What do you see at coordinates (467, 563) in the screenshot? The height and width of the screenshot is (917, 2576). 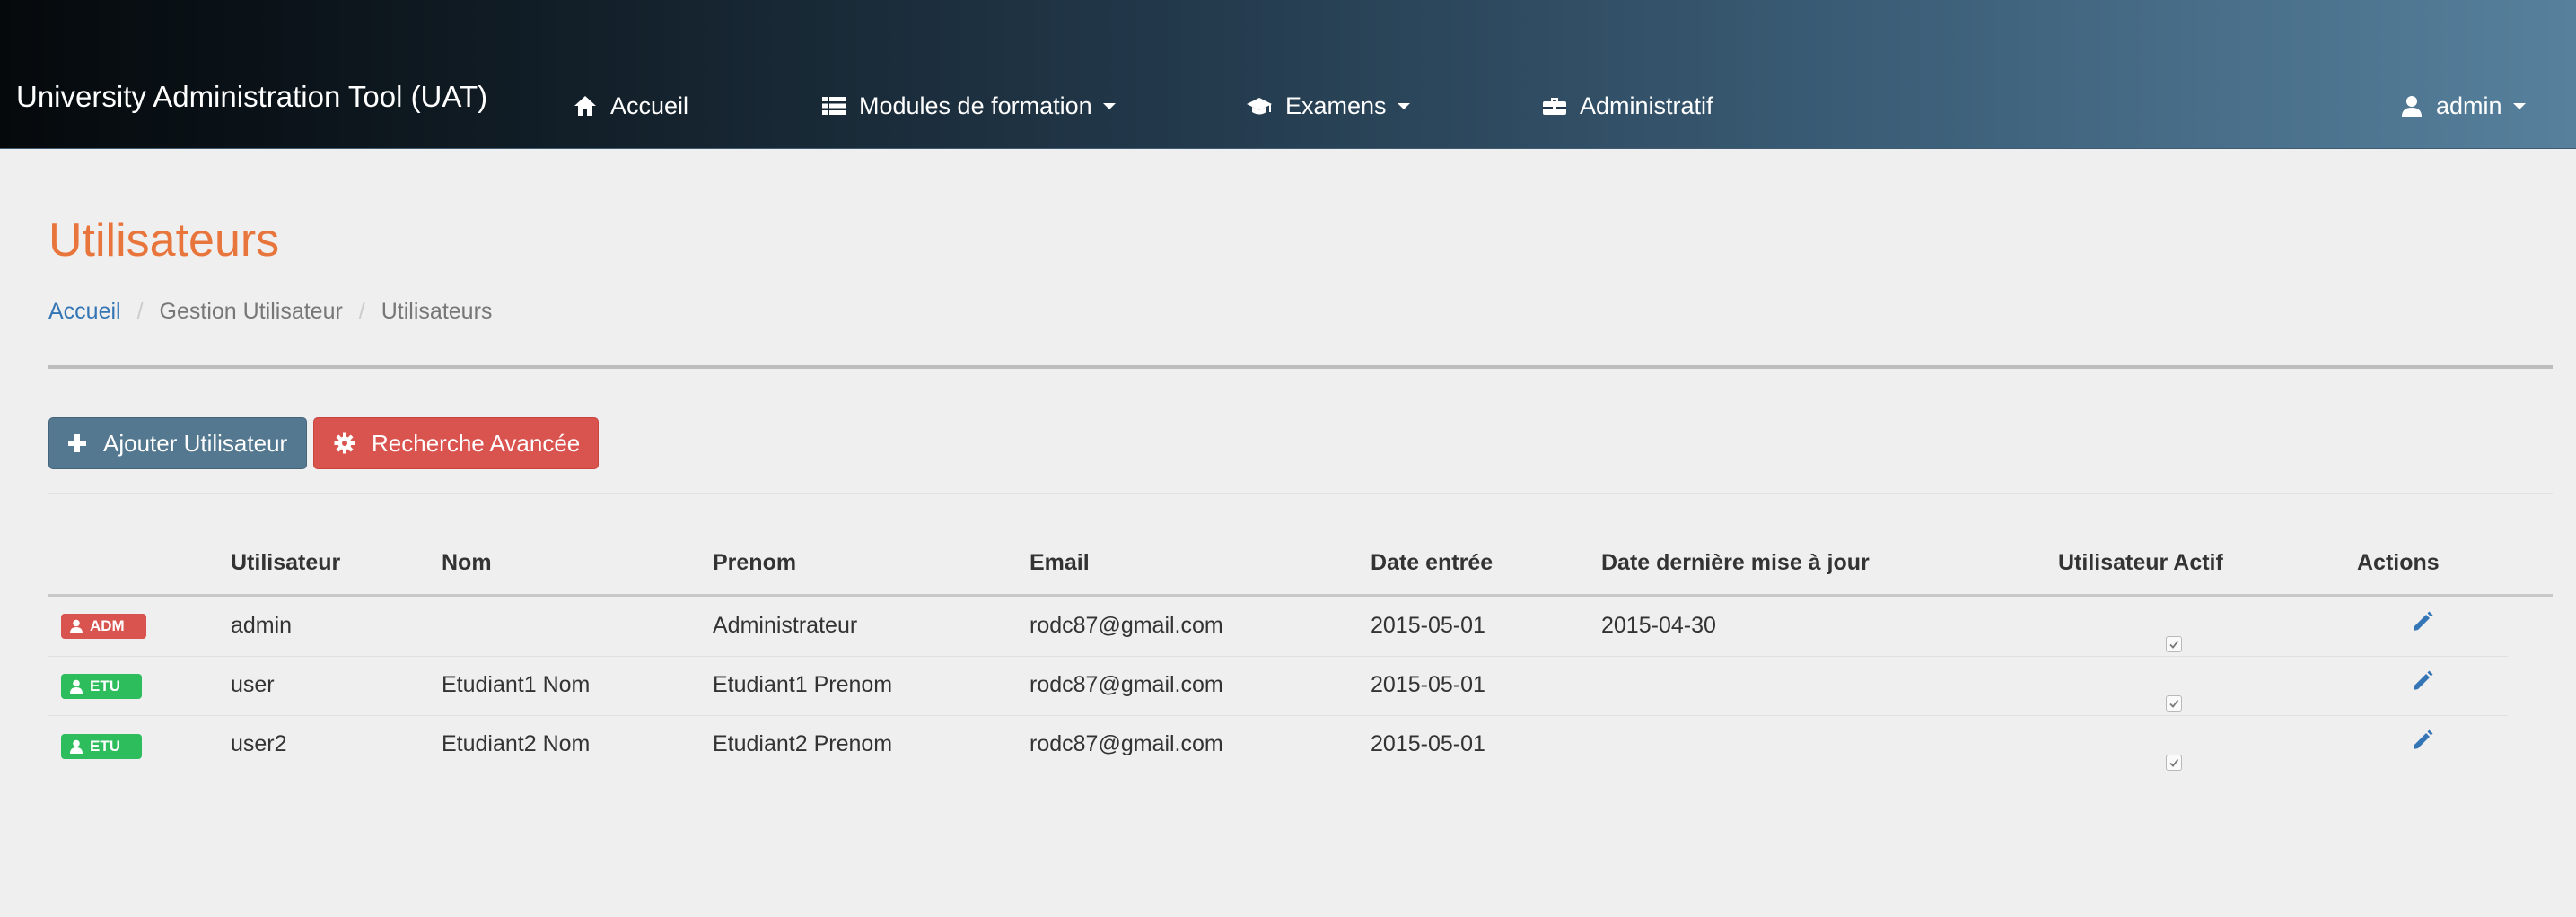 I see `column-header-nom: Nom` at bounding box center [467, 563].